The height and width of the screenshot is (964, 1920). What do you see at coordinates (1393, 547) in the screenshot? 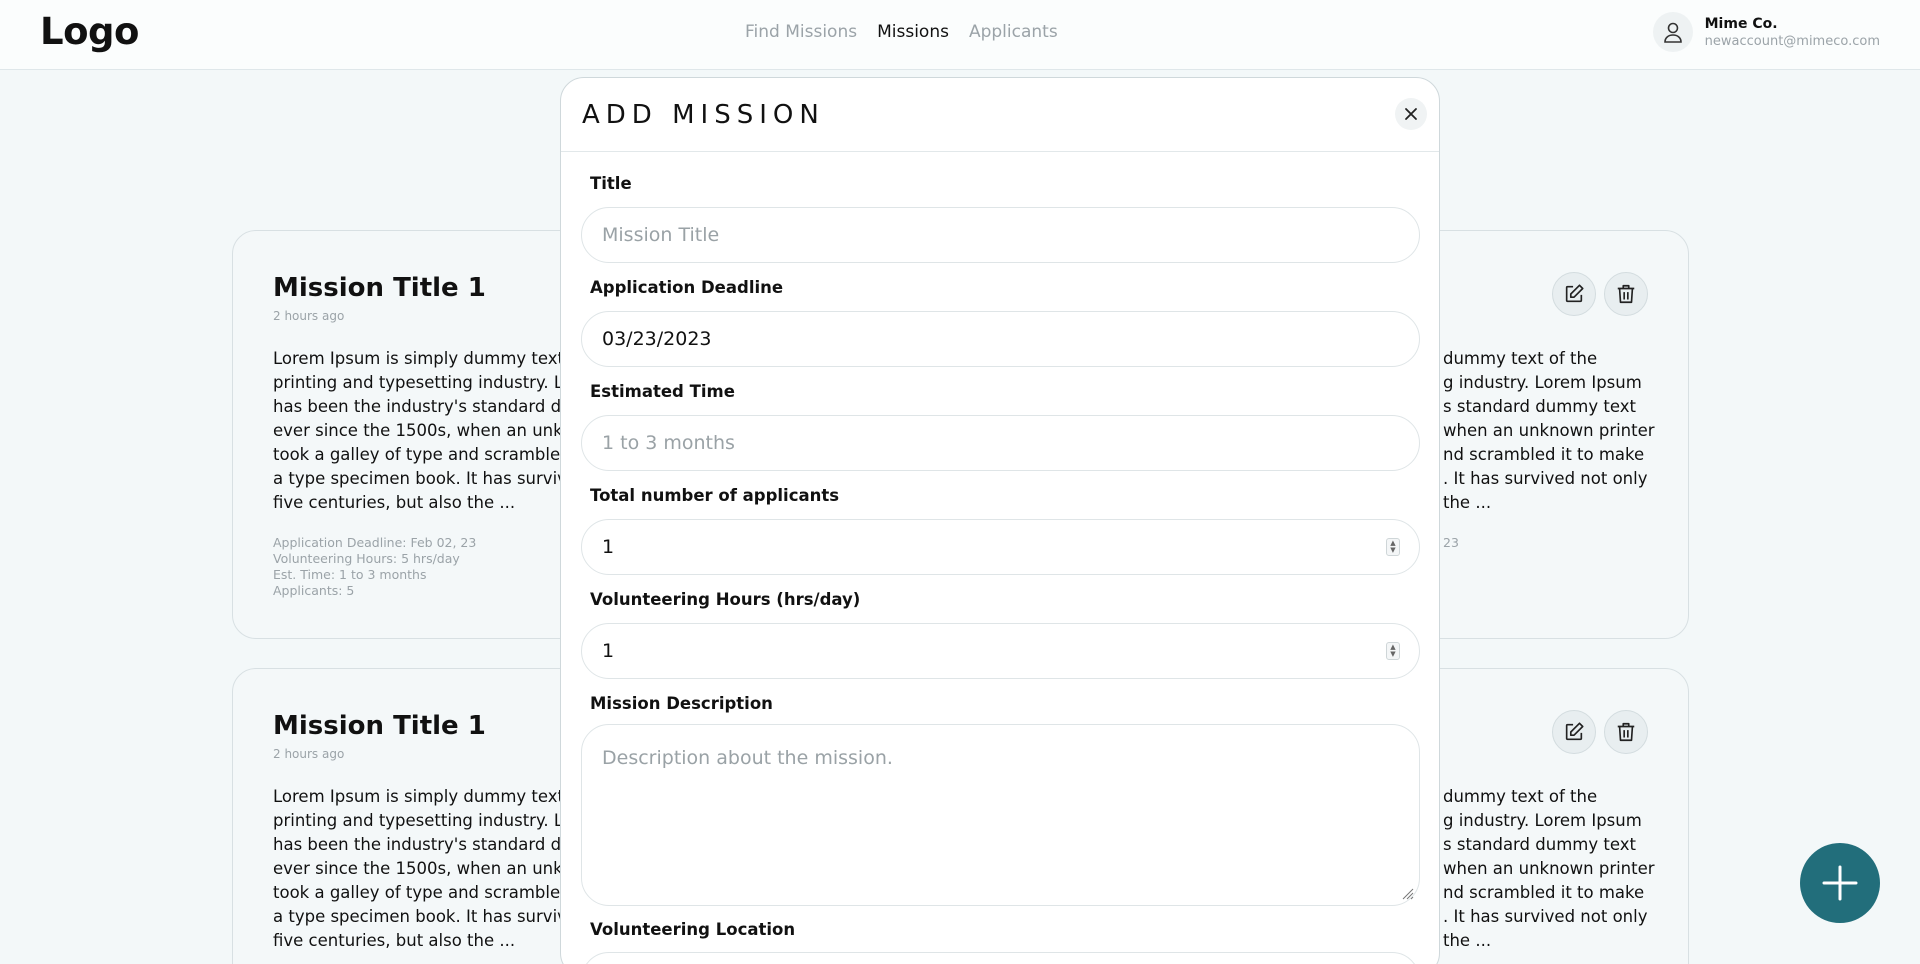
I see `applicants-stepper: ▲ ▼` at bounding box center [1393, 547].